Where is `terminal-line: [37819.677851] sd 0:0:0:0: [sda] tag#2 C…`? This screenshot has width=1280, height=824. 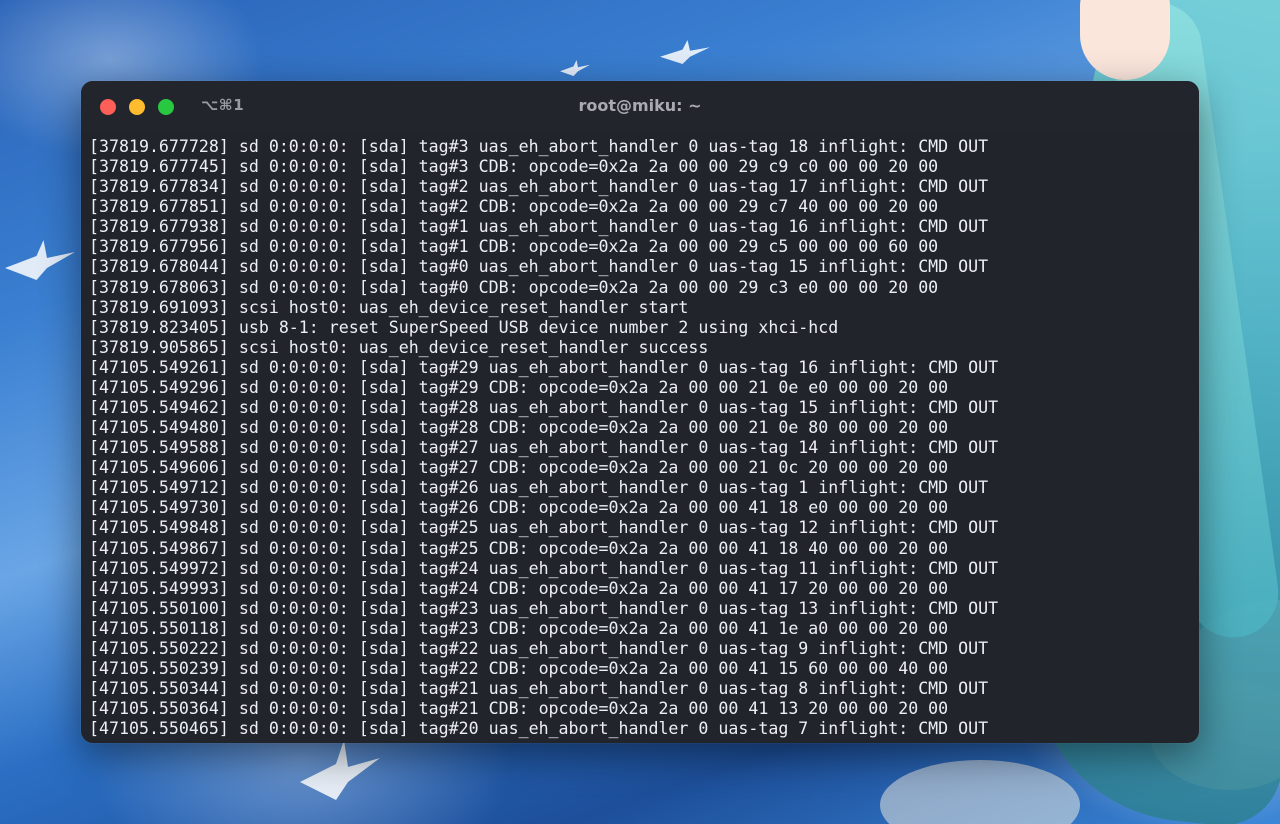 terminal-line: [37819.677851] sd 0:0:0:0: [sda] tag#2 C… is located at coordinates (514, 207).